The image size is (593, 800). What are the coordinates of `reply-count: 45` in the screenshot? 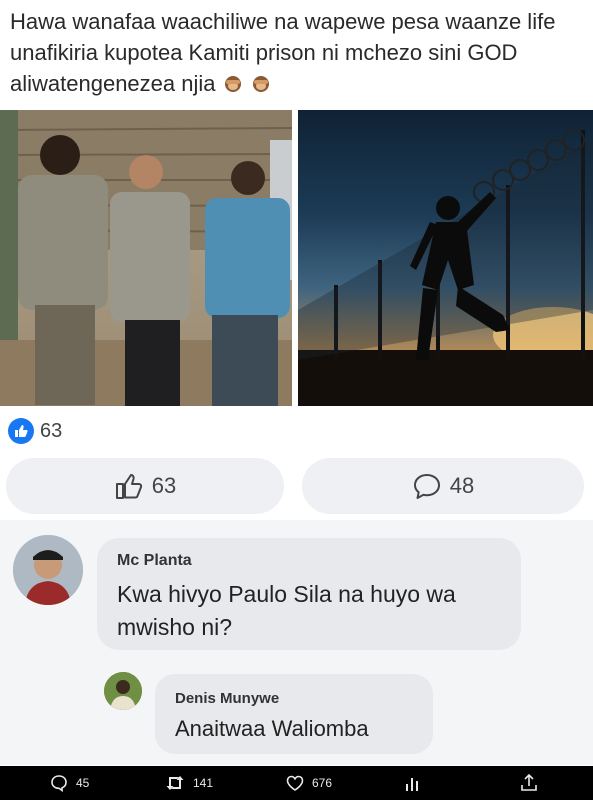 It's located at (83, 783).